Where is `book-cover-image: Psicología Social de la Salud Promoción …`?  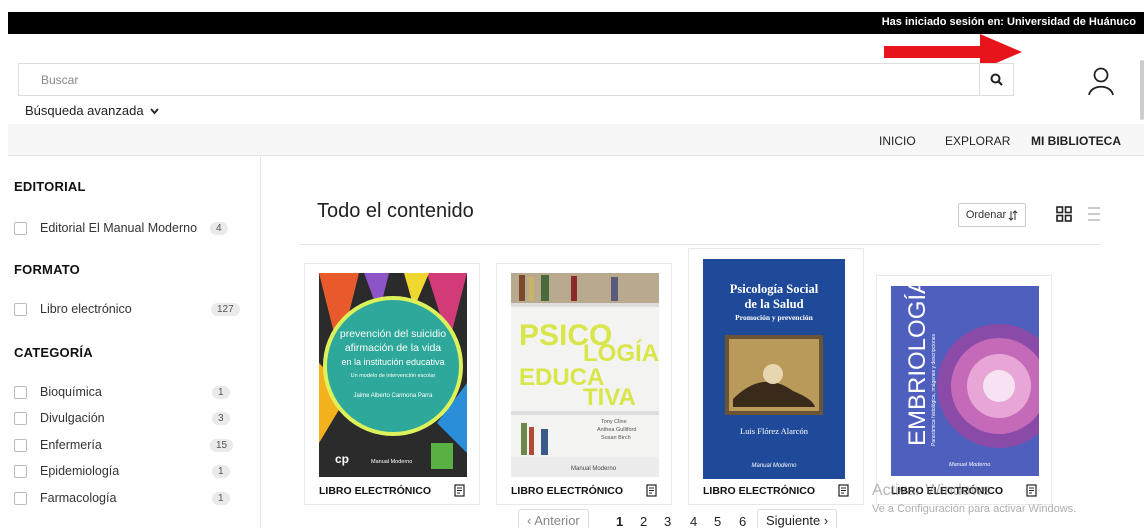
book-cover-image: Psicología Social de la Salud Promoción … is located at coordinates (774, 369).